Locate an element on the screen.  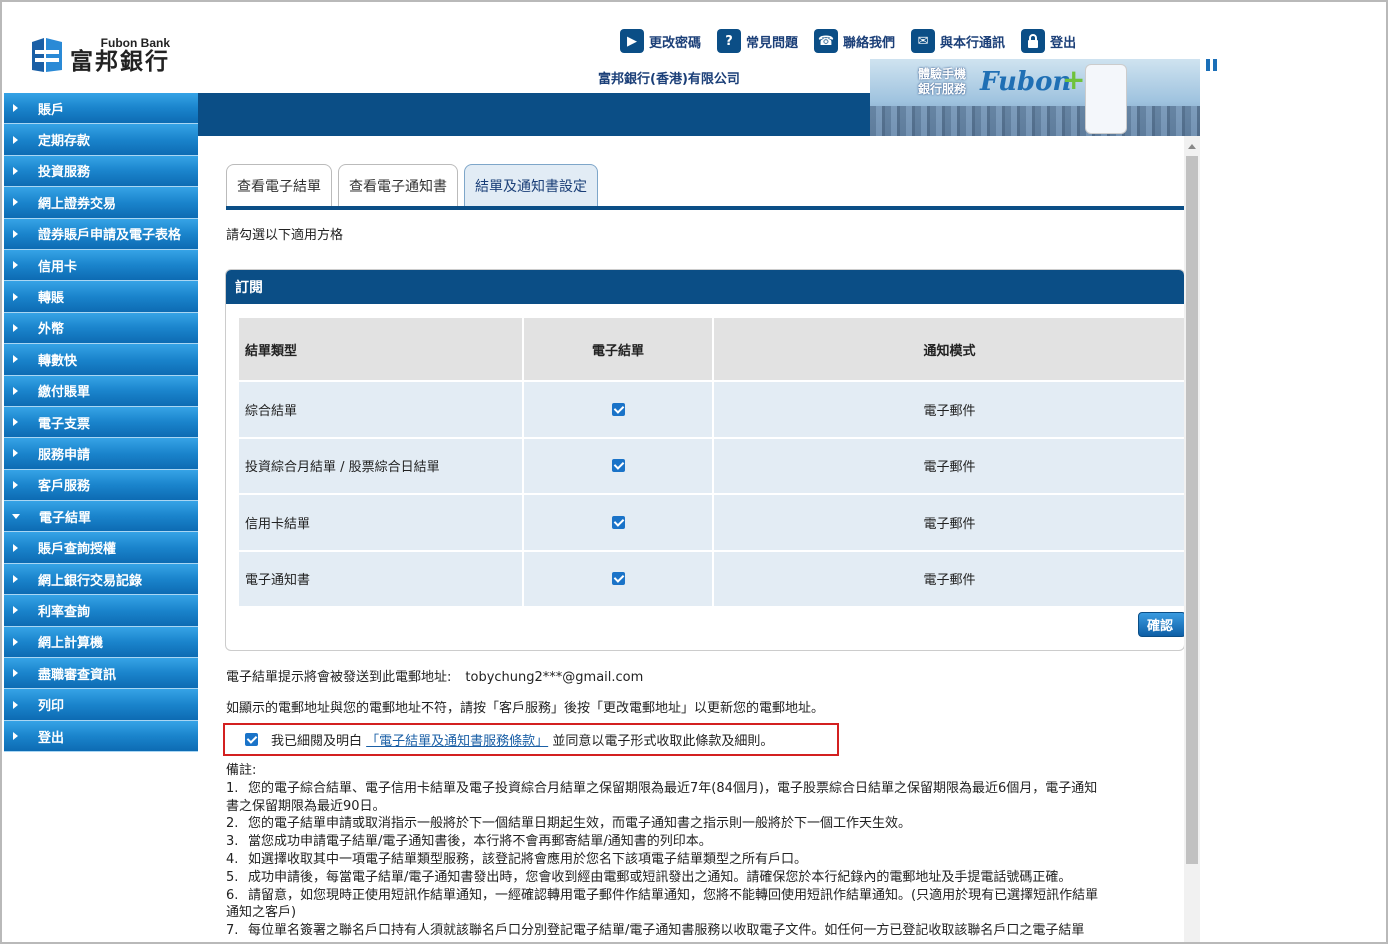
sidebar-item: 盡職審查資訊 is located at coordinates (101, 674).